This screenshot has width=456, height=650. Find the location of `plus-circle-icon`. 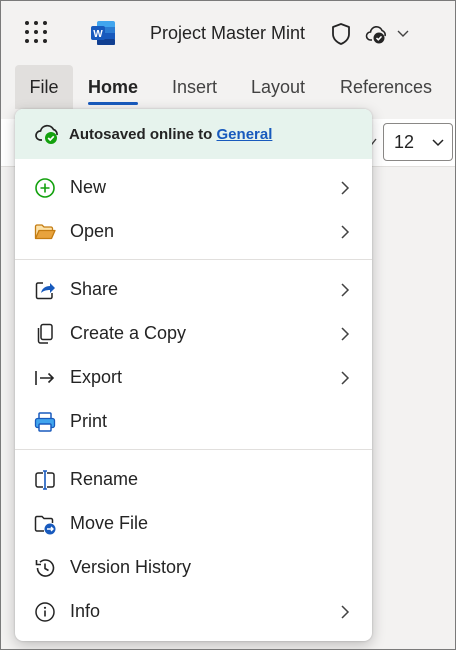

plus-circle-icon is located at coordinates (45, 188).